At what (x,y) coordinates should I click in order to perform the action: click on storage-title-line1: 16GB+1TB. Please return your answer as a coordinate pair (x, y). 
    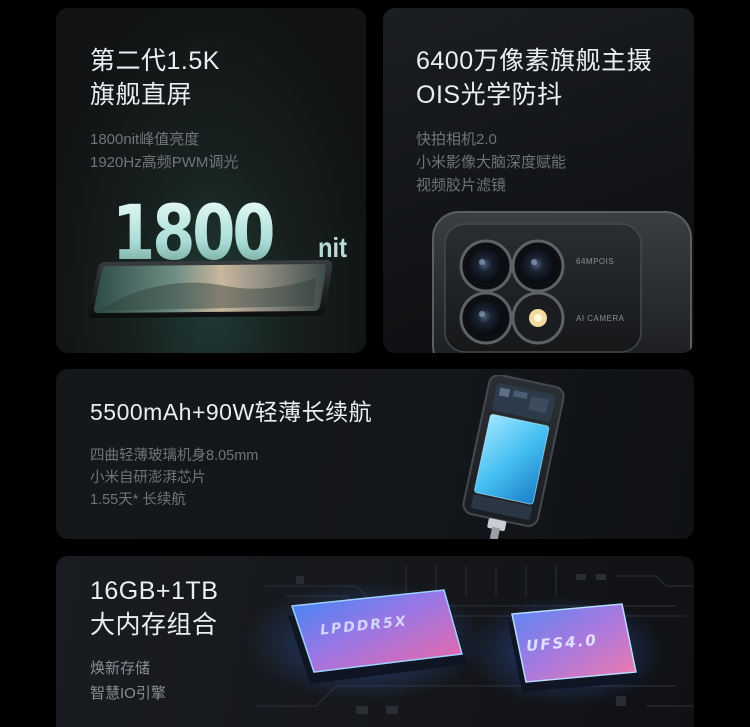
    Looking at the image, I should click on (154, 591).